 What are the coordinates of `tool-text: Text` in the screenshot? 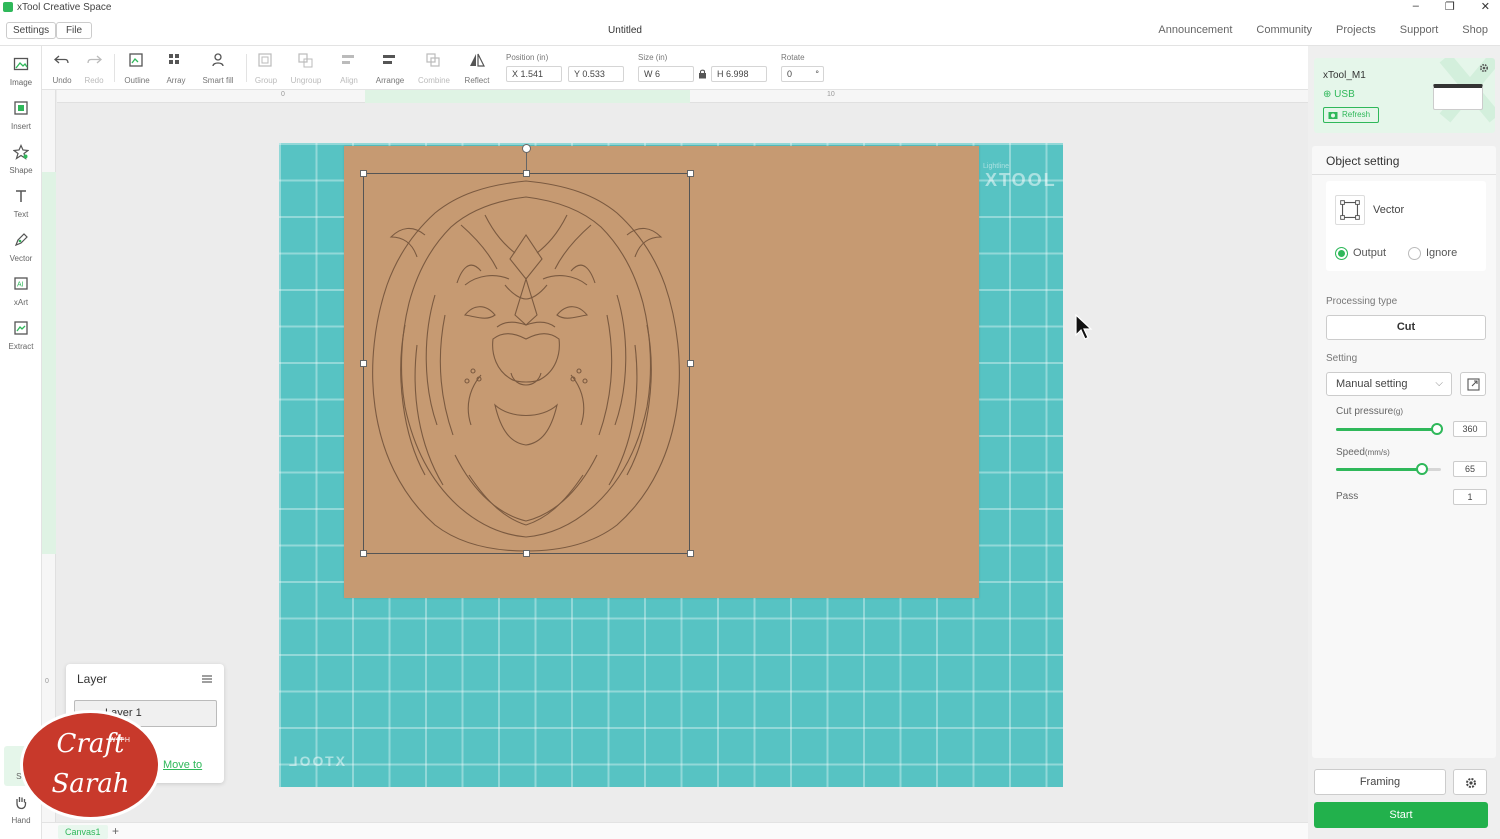 It's located at (21, 203).